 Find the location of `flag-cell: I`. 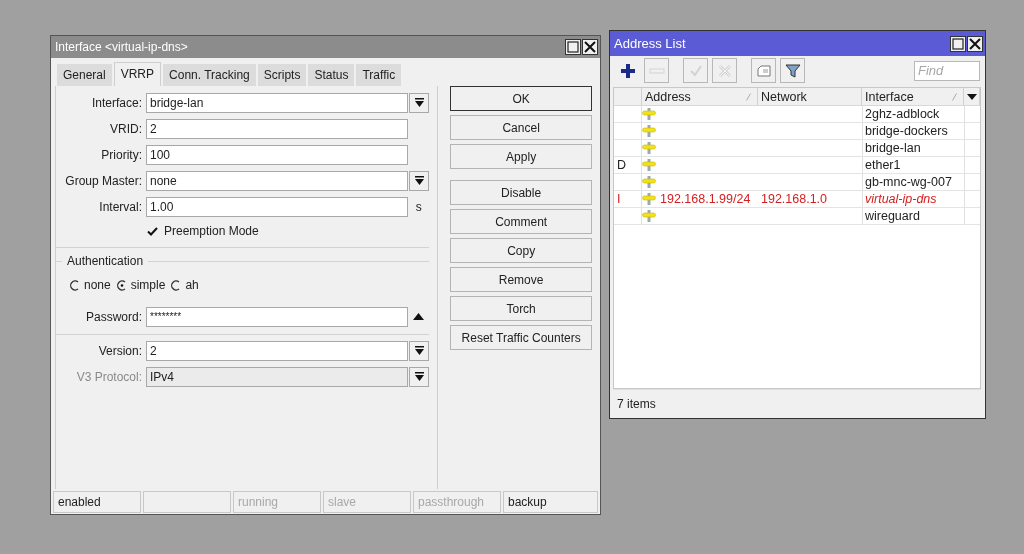

flag-cell: I is located at coordinates (619, 199).